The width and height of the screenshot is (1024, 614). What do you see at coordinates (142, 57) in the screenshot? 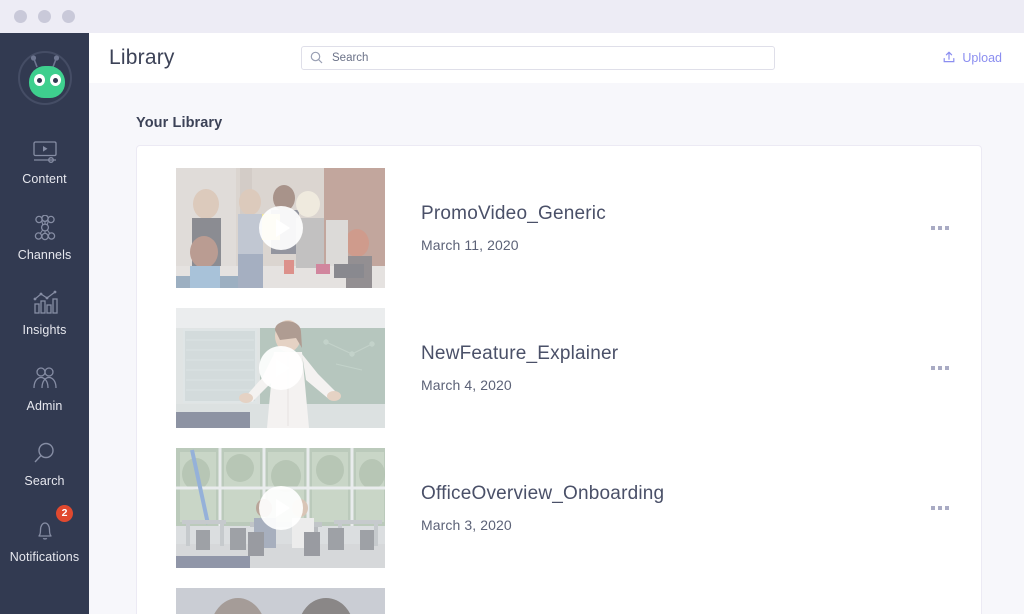
I see `page-title: Library` at bounding box center [142, 57].